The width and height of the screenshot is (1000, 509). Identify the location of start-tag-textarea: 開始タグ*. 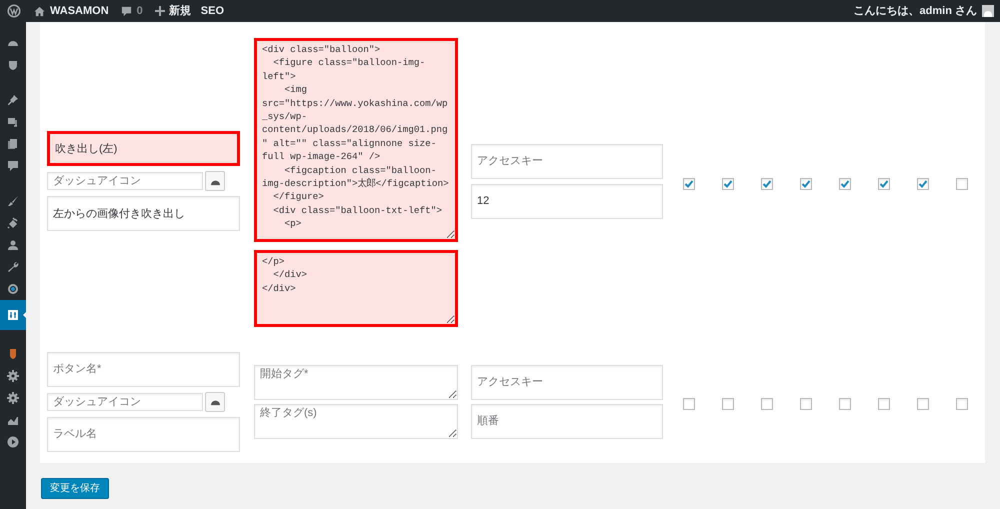
(356, 382).